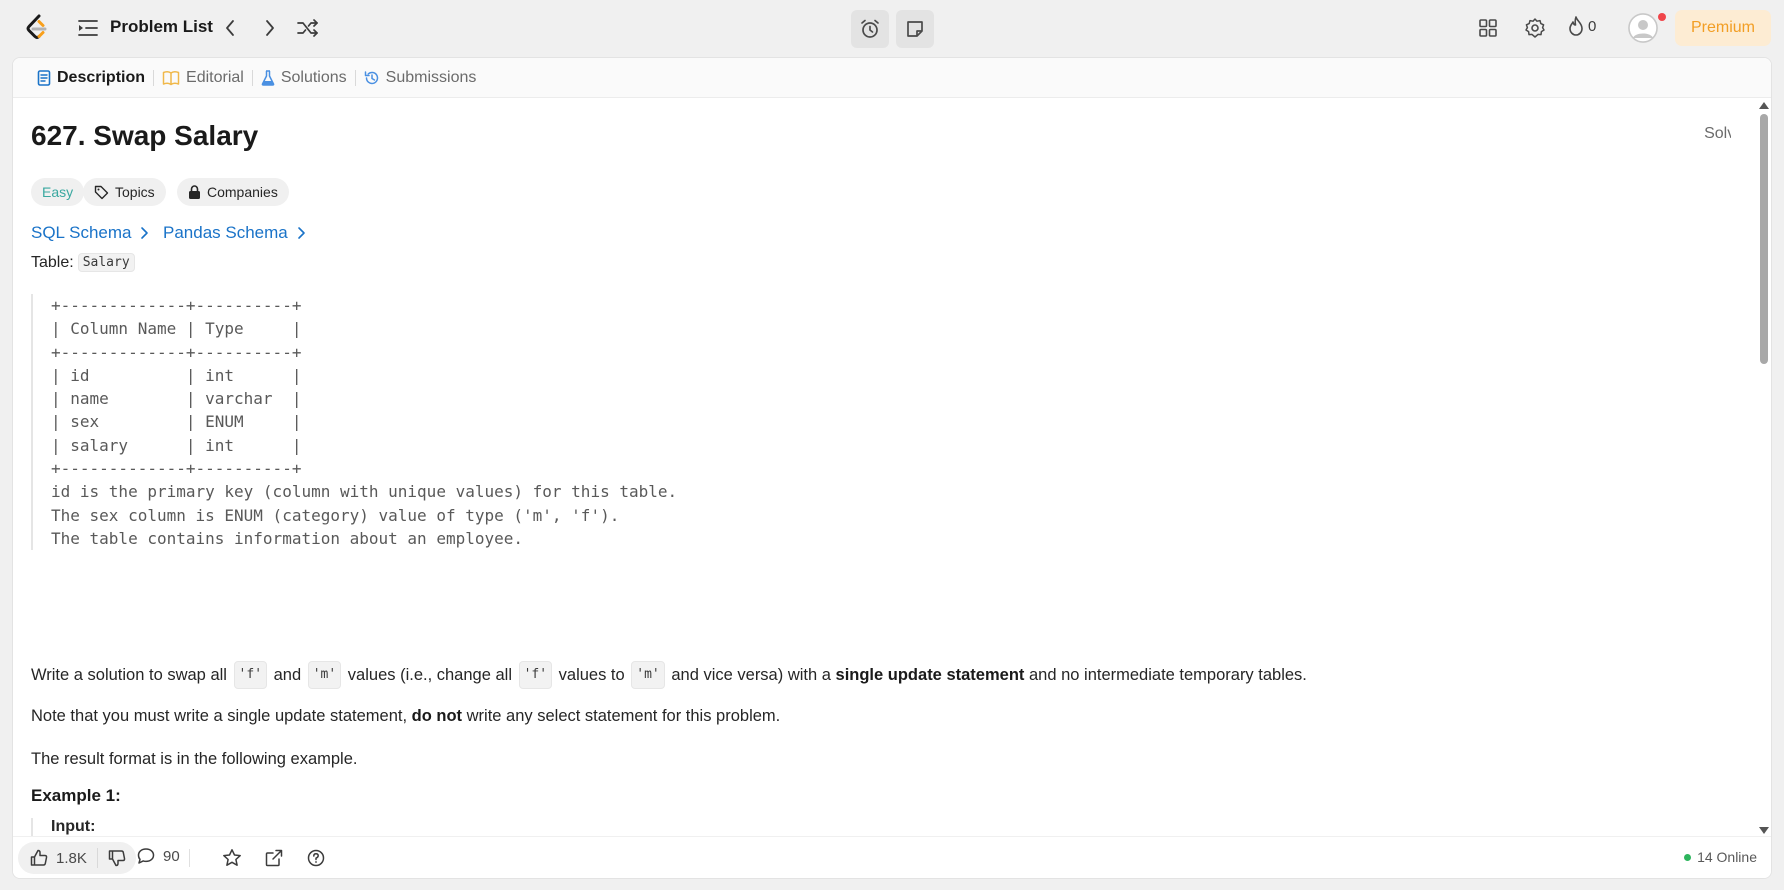 The width and height of the screenshot is (1784, 890). Describe the element at coordinates (144, 136) in the screenshot. I see `problem-title: 627. Swap Salary` at that location.